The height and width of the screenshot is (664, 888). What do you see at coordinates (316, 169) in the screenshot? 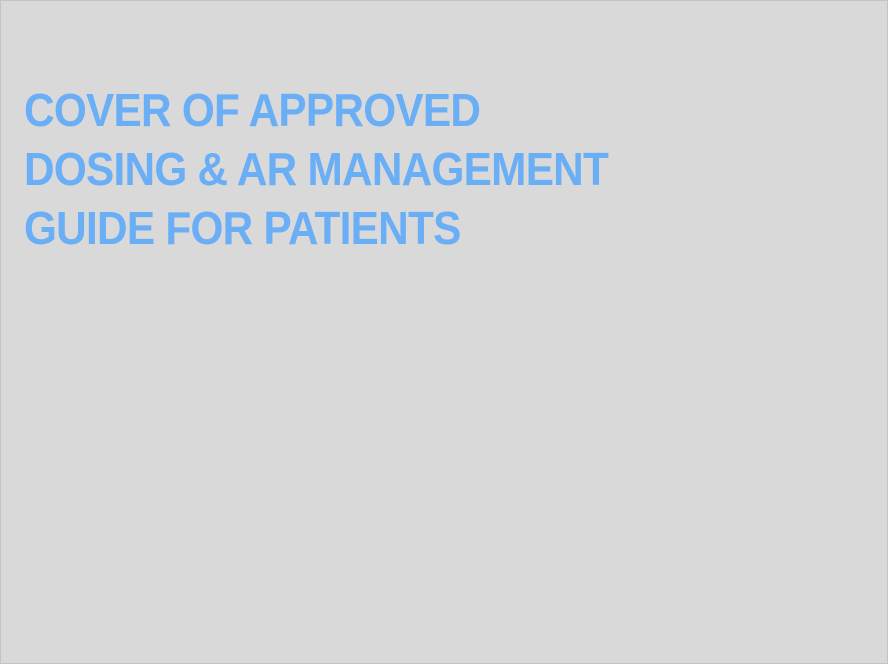
I see `title-line-2: DOSING & AR MANAGEMENT` at bounding box center [316, 169].